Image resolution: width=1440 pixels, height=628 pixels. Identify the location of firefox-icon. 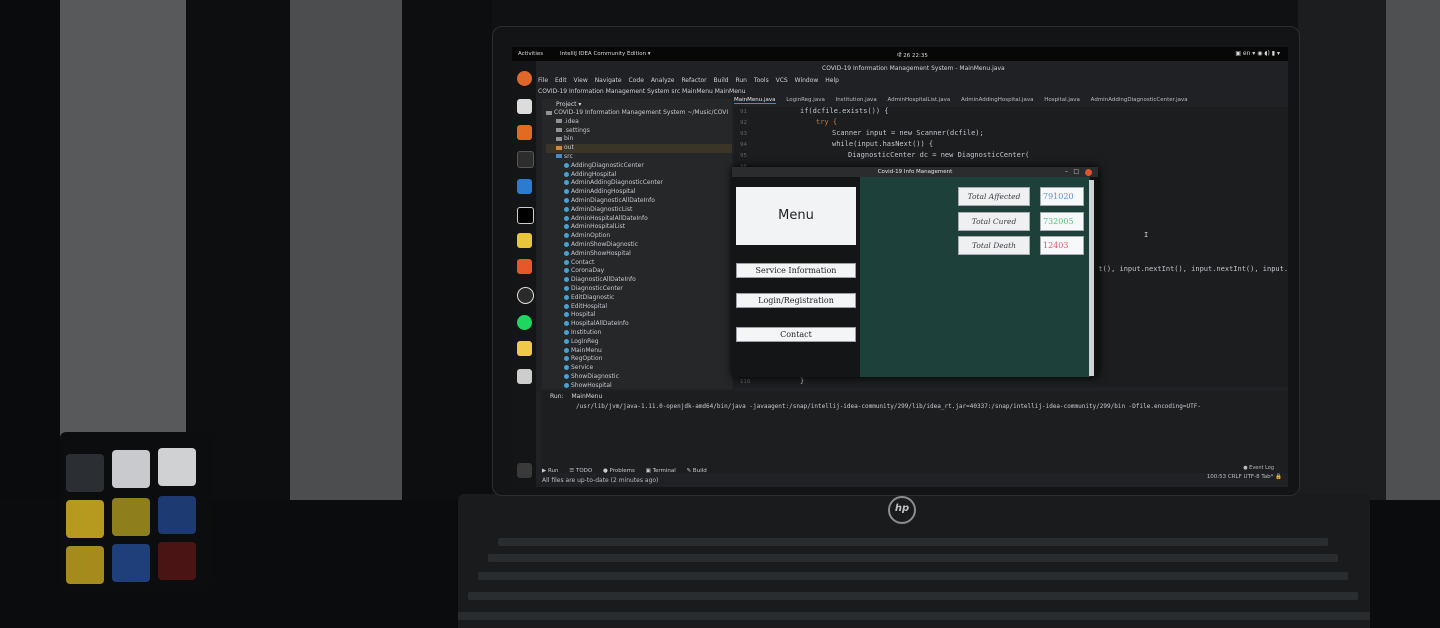
(524, 78).